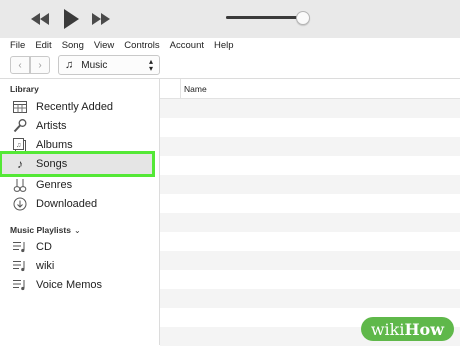 The width and height of the screenshot is (460, 346). I want to click on menu-view: View, so click(99, 45).